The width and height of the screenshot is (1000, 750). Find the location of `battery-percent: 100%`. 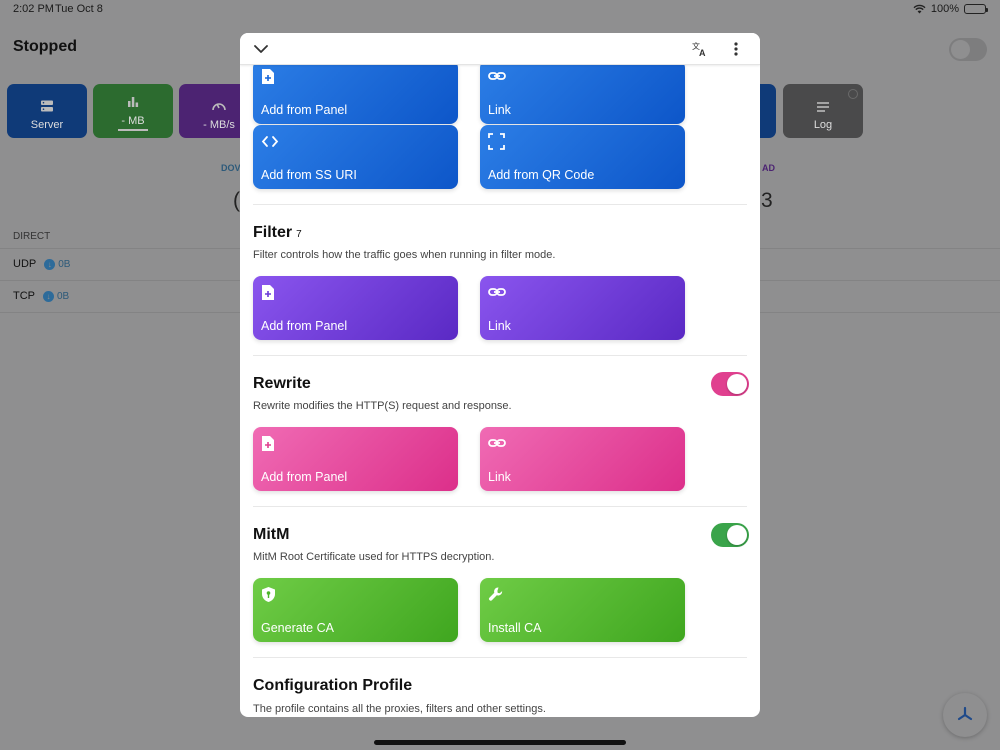

battery-percent: 100% is located at coordinates (944, 9).